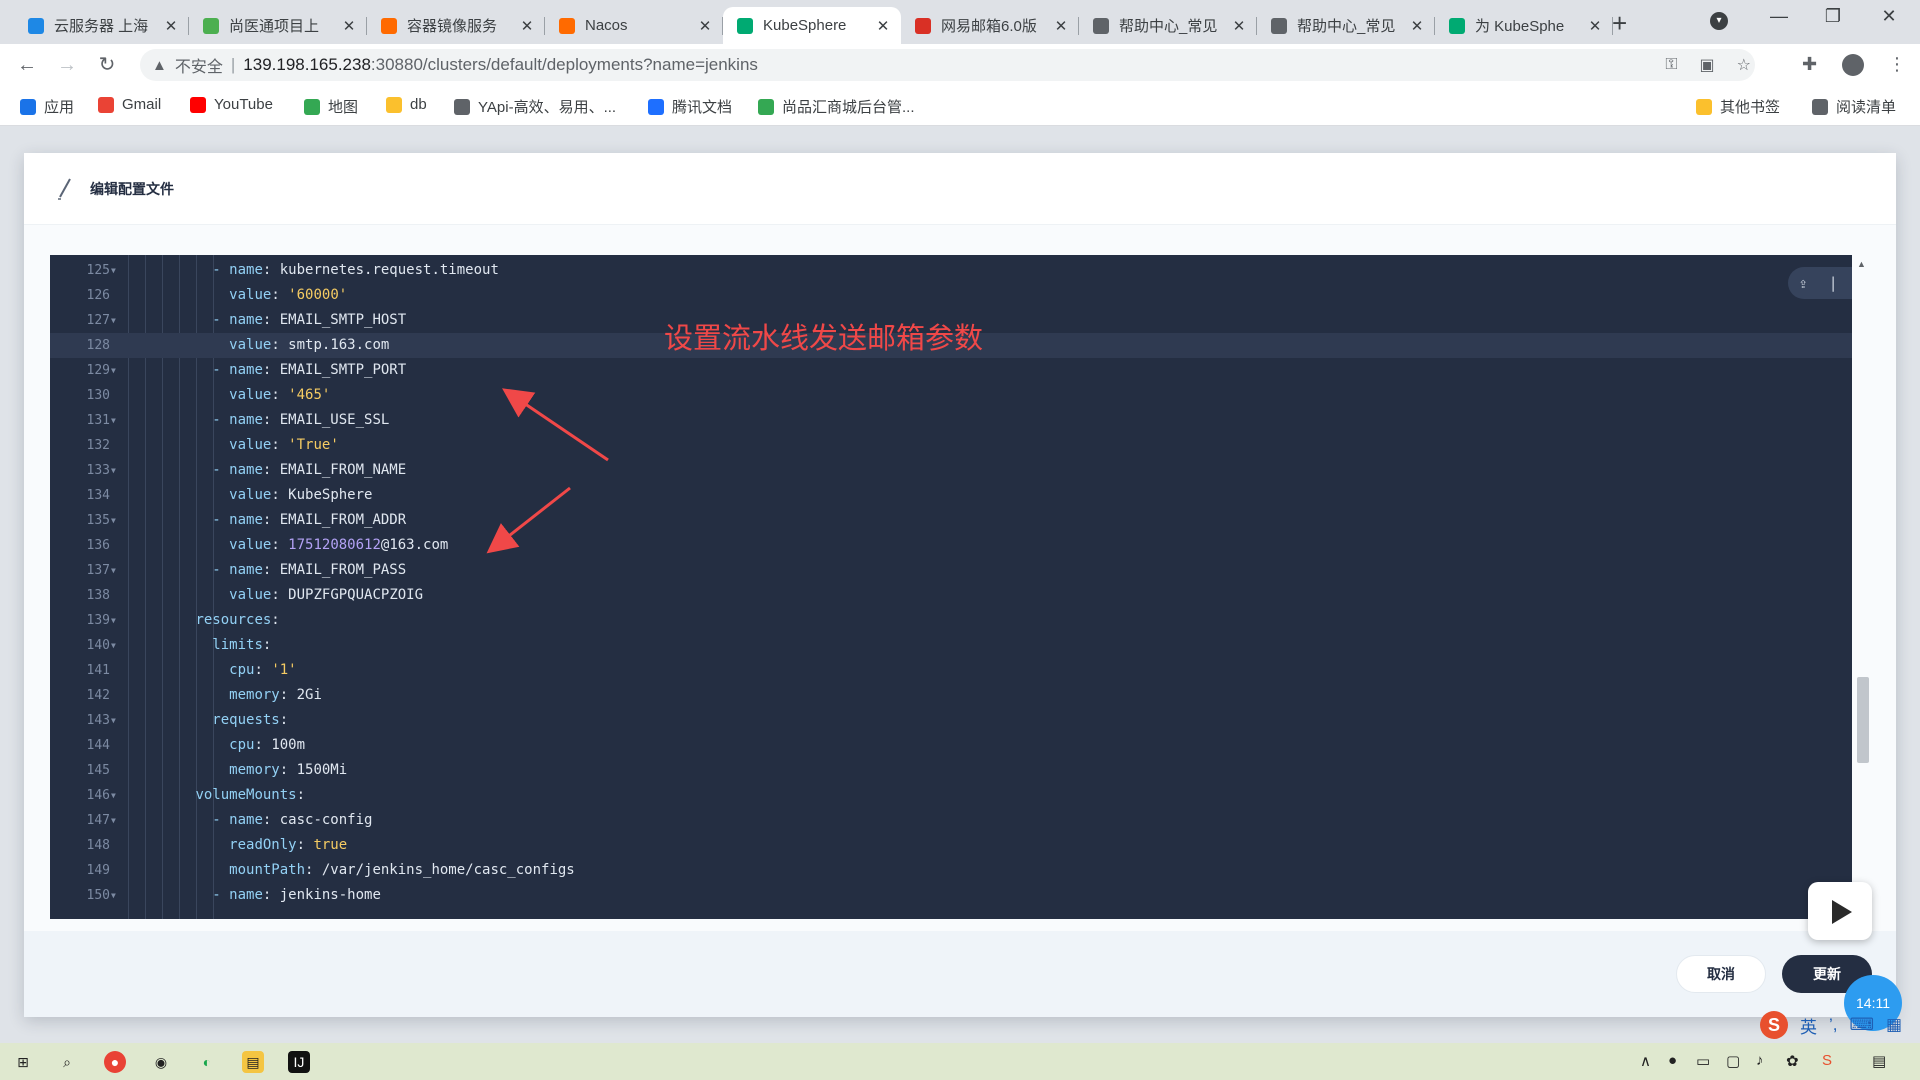 The height and width of the screenshot is (1080, 1920). Describe the element at coordinates (1897, 64) in the screenshot. I see `browser-menu-icon: ⋮` at that location.